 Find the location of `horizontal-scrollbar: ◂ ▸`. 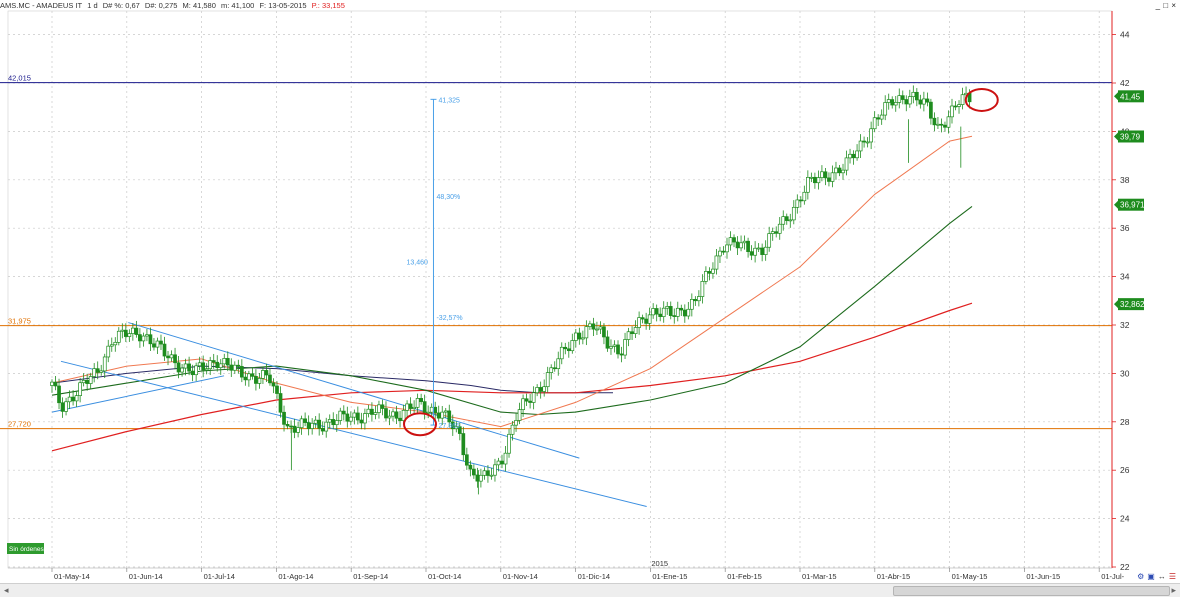

horizontal-scrollbar: ◂ ▸ is located at coordinates (590, 590).